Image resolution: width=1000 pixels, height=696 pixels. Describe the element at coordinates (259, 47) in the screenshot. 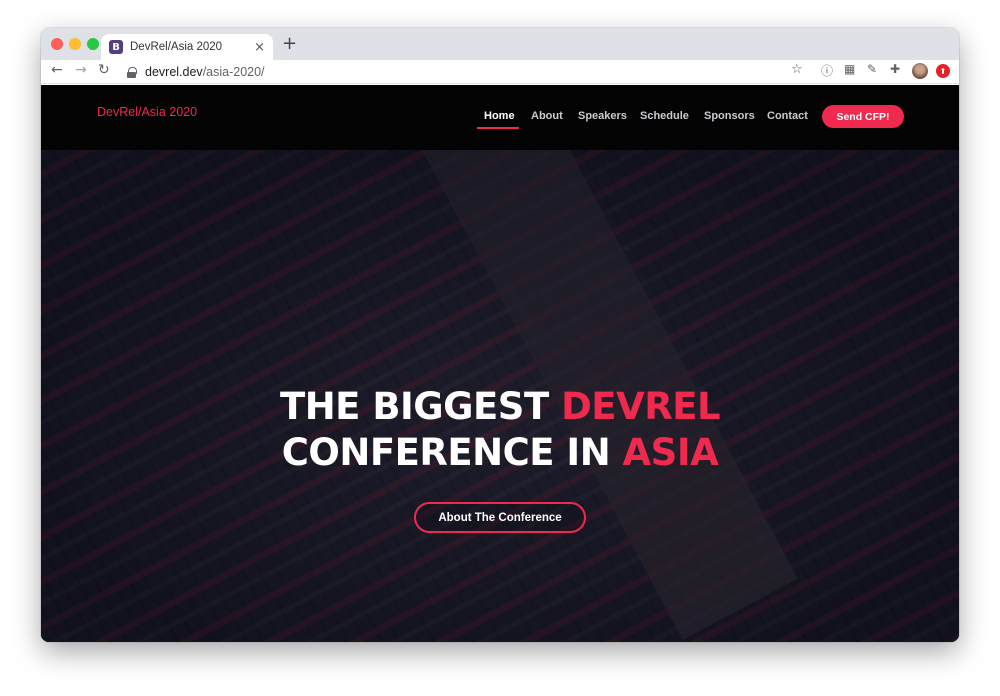

I see `close-tab-icon: ×` at that location.